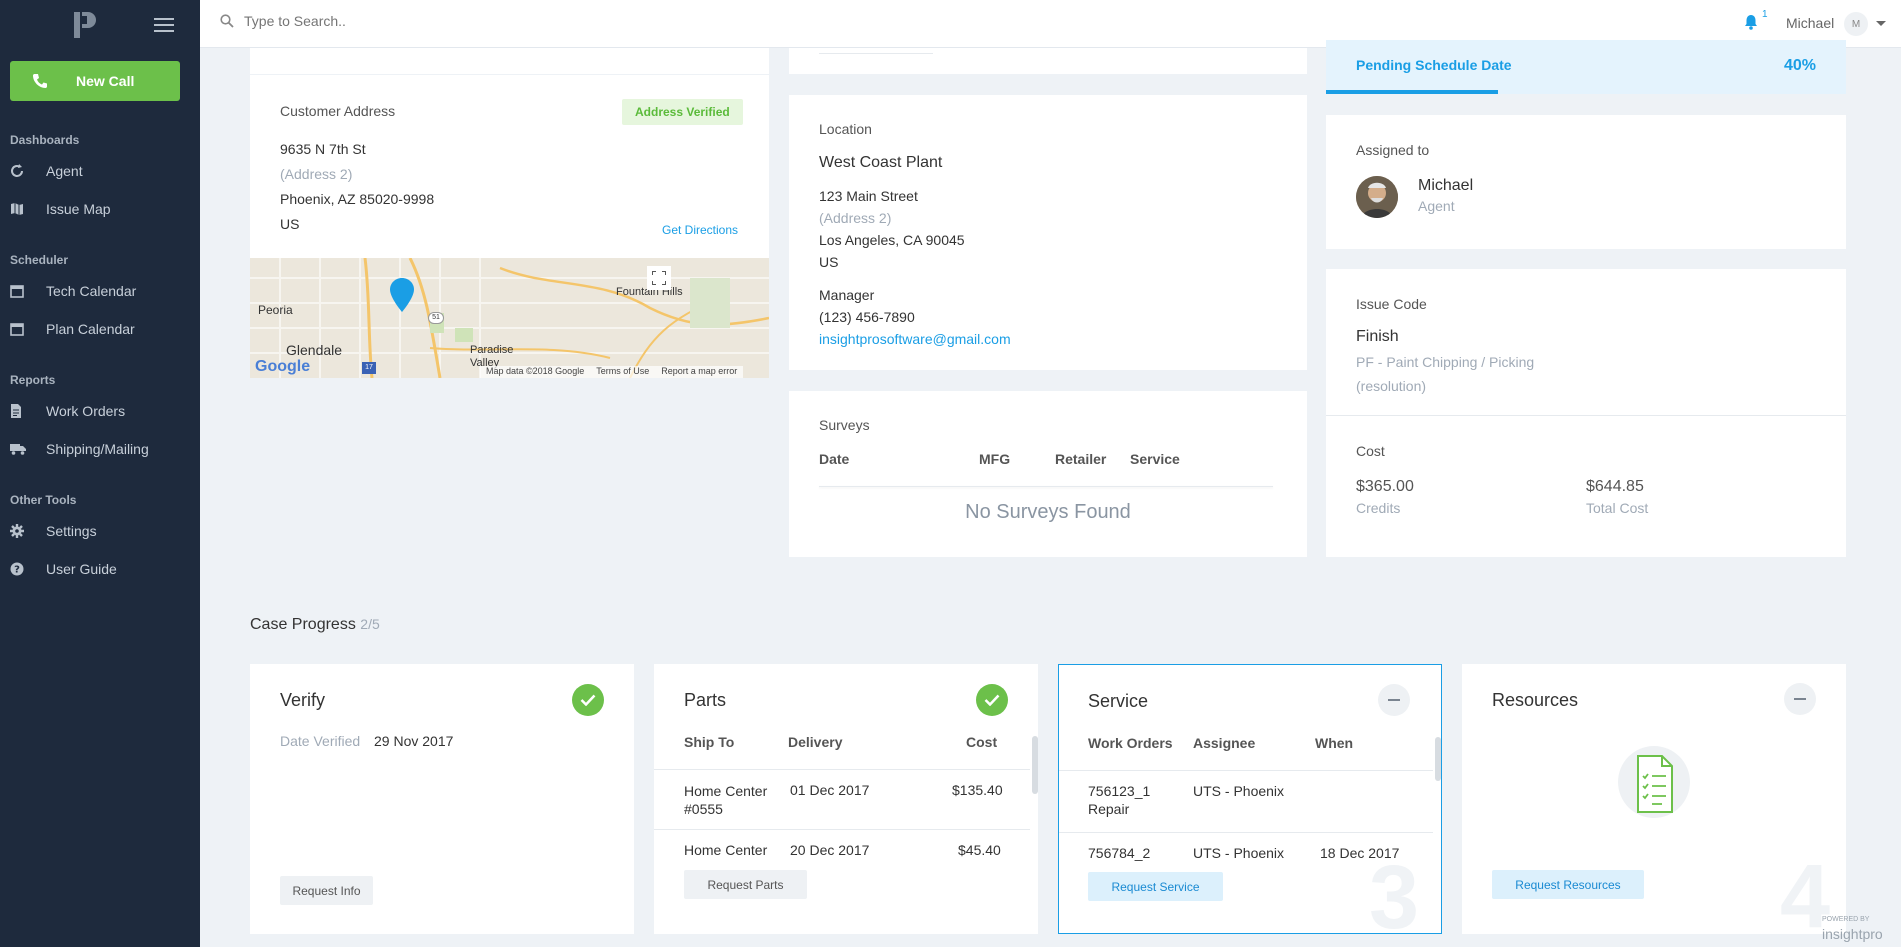  Describe the element at coordinates (79, 449) in the screenshot. I see `sidebar-item-shipping: Shipping/Mailing` at that location.